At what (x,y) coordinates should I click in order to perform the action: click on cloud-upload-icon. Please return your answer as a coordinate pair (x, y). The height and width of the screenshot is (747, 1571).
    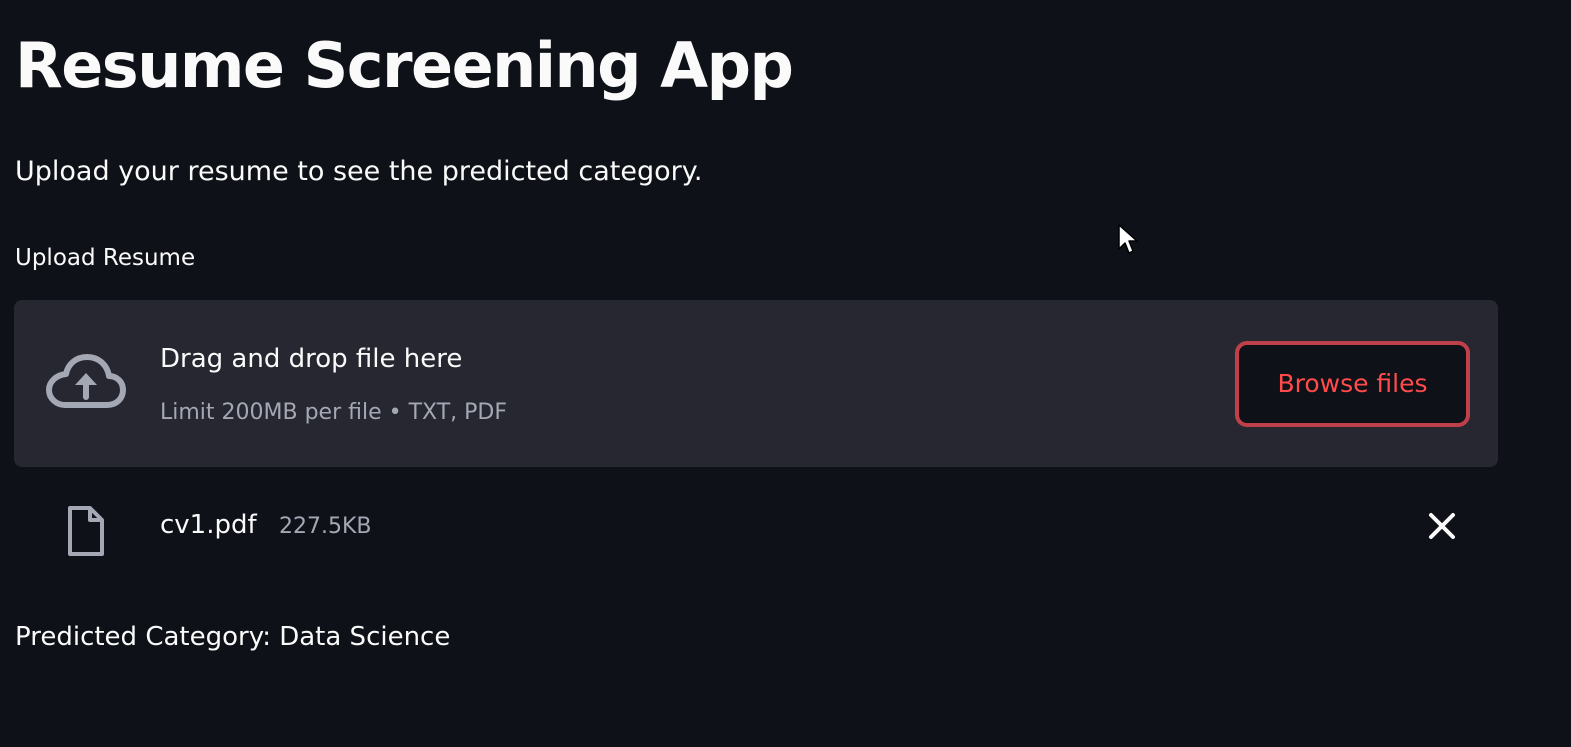
    Looking at the image, I should click on (86, 381).